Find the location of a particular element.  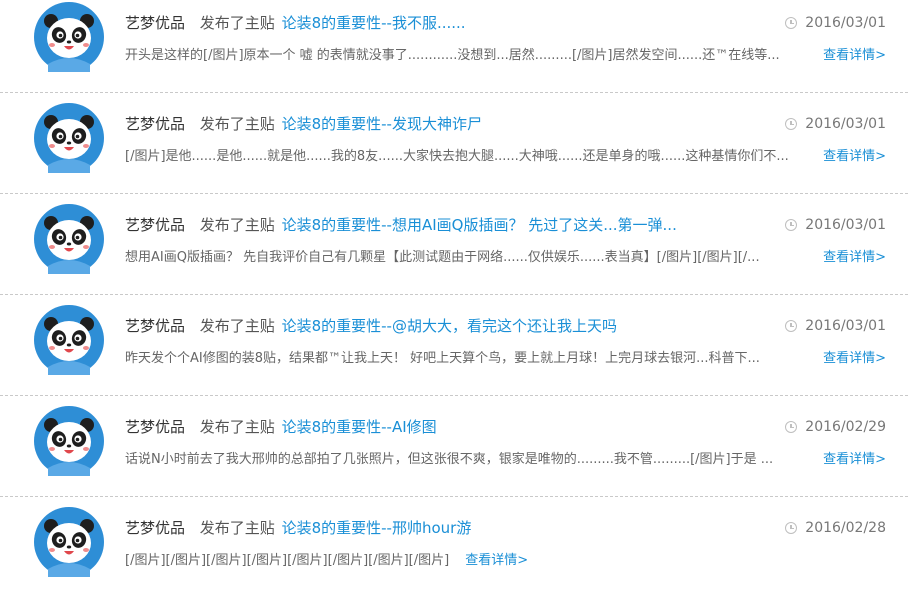

post-date-text: 2016/02/29 is located at coordinates (845, 427).